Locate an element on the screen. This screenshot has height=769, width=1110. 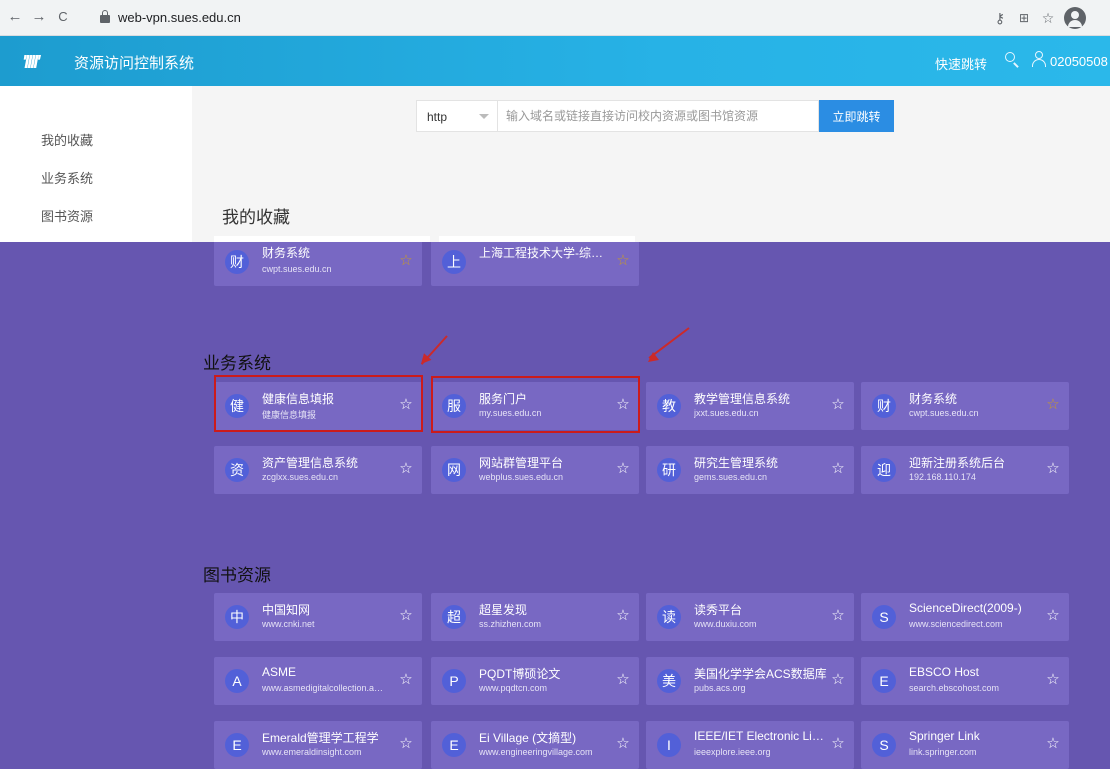
address-url: web-vpn.sues.edu.cn is located at coordinates (179, 17).